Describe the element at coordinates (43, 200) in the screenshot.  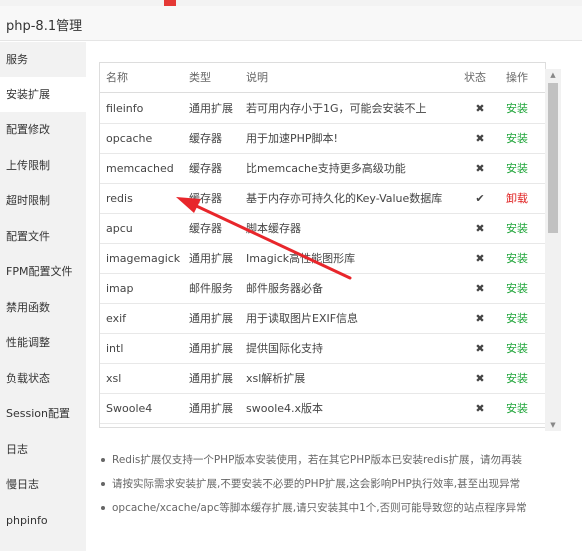
I see `sidebar-item-timeout-limit: 超时限制` at that location.